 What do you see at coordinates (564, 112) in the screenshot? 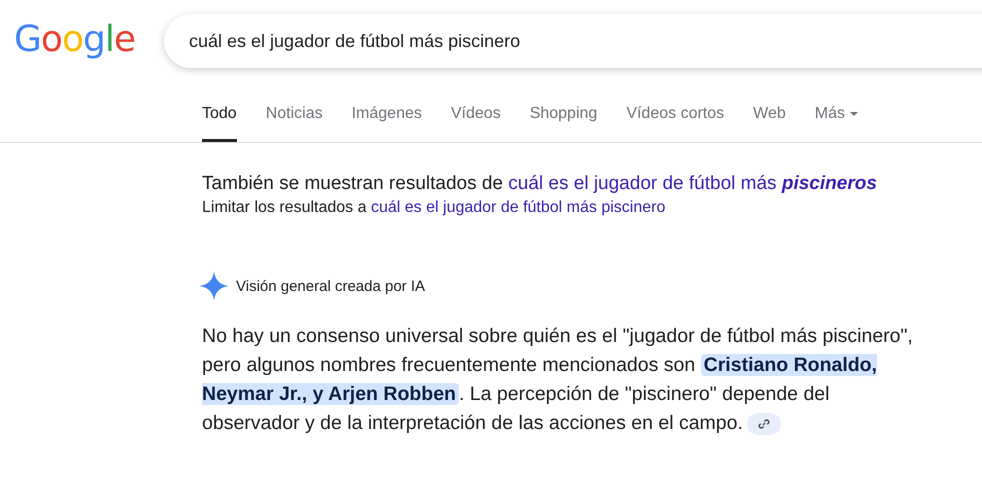
I see `nav-tab: Shopping` at bounding box center [564, 112].